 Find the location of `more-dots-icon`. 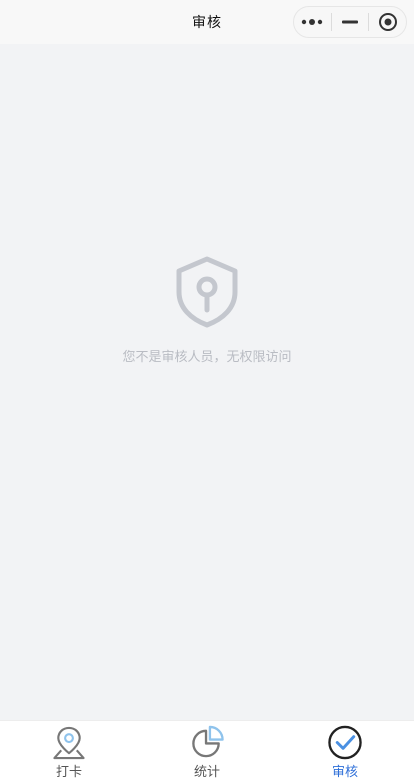

more-dots-icon is located at coordinates (312, 22).